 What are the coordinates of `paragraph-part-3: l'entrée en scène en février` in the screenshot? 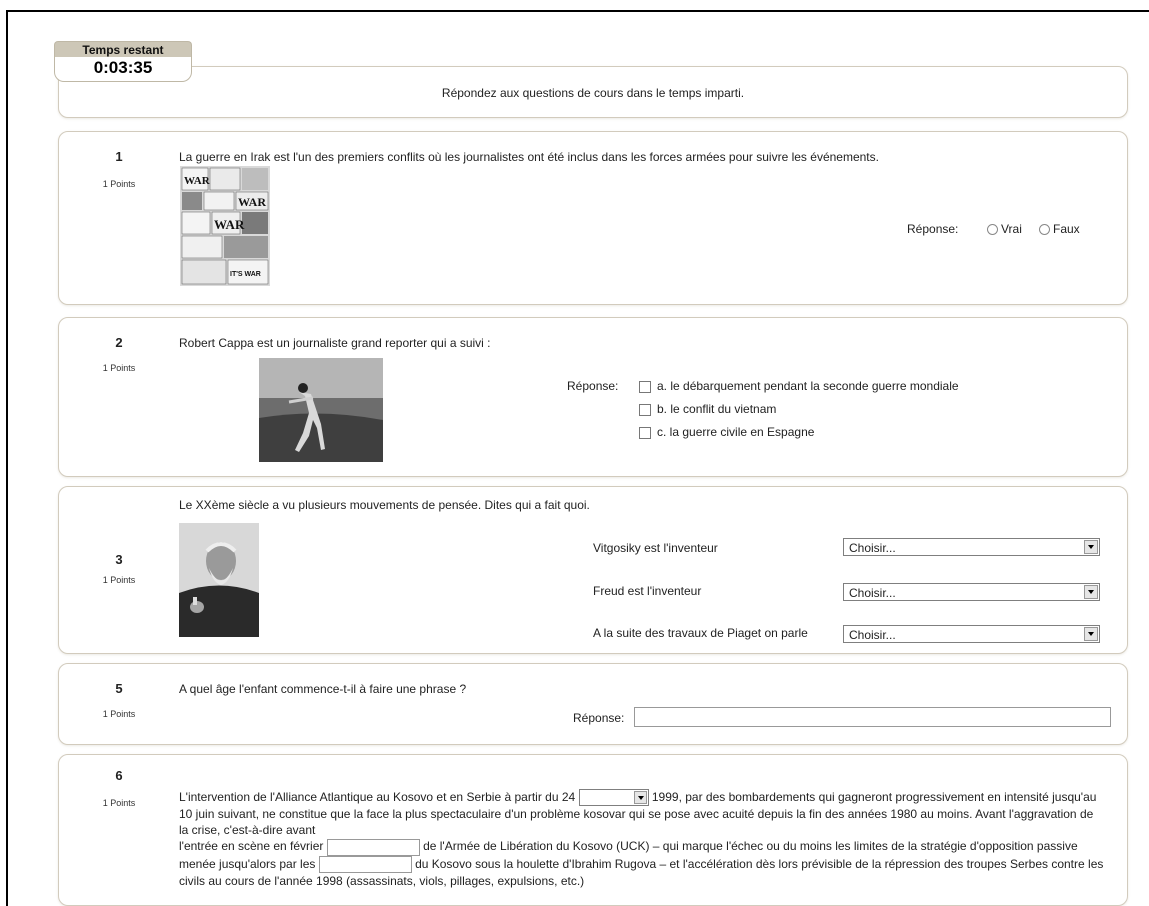 It's located at (251, 846).